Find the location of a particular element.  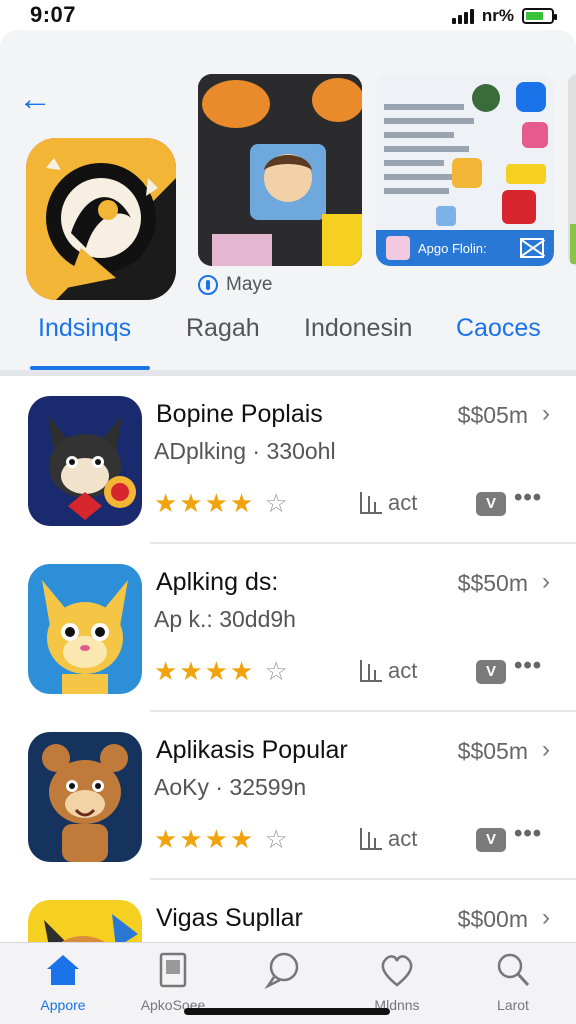

app-title: Bopine Poplais is located at coordinates (239, 414).